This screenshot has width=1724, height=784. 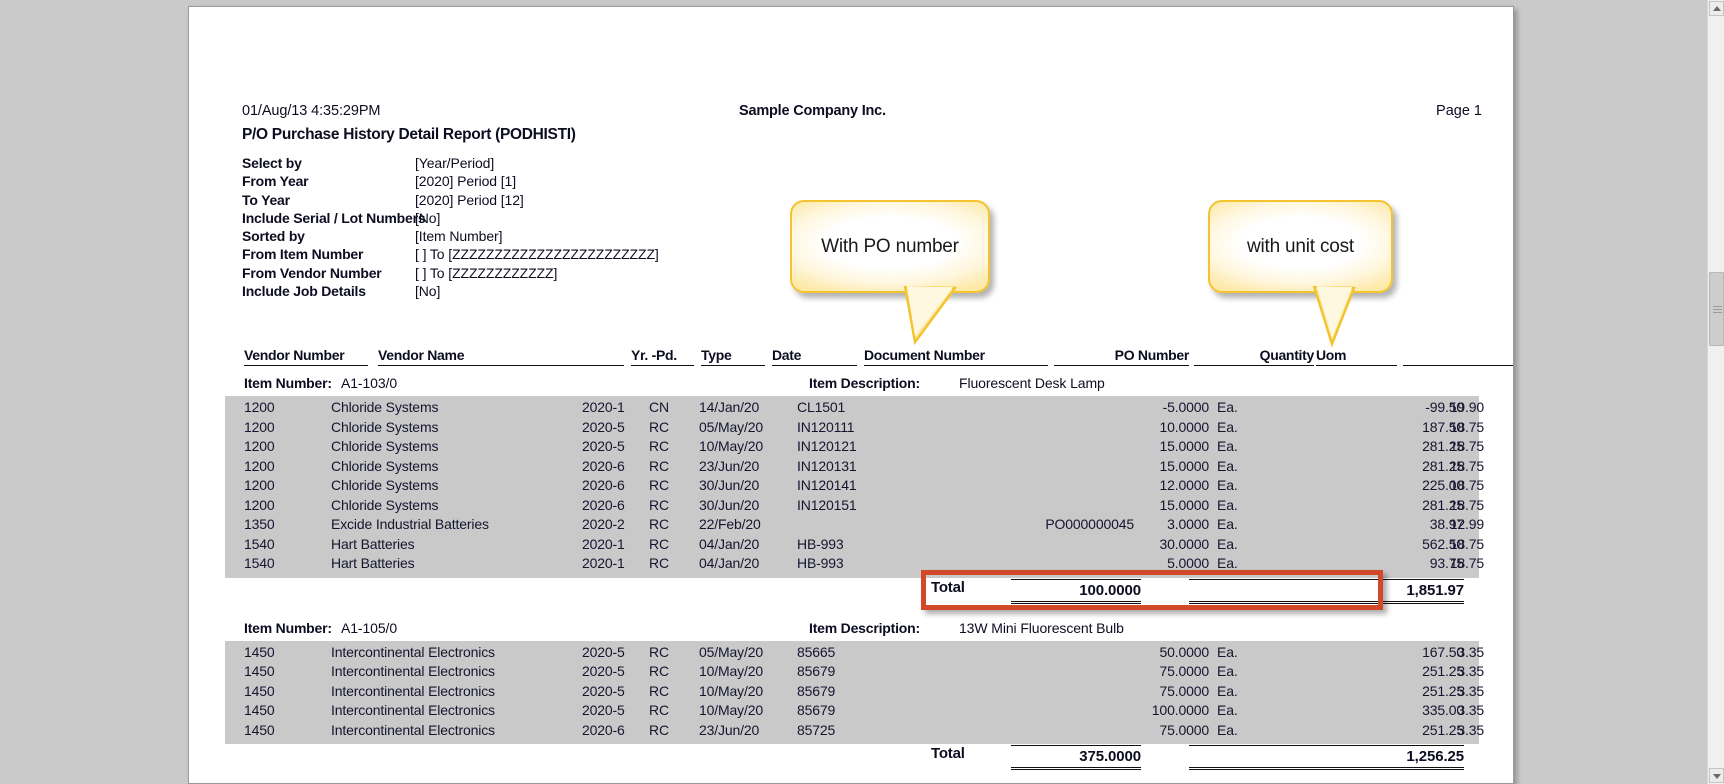 I want to click on criteria-row: To Year [2020] Period [12], so click(x=552, y=201).